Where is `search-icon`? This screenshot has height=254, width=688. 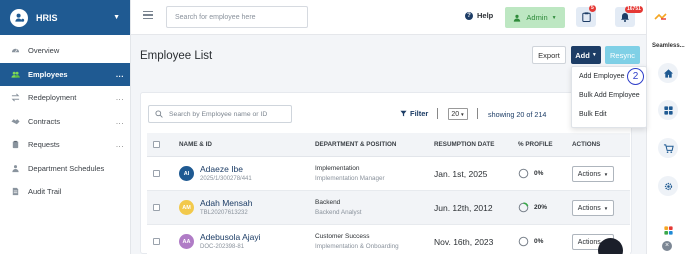 search-icon is located at coordinates (159, 114).